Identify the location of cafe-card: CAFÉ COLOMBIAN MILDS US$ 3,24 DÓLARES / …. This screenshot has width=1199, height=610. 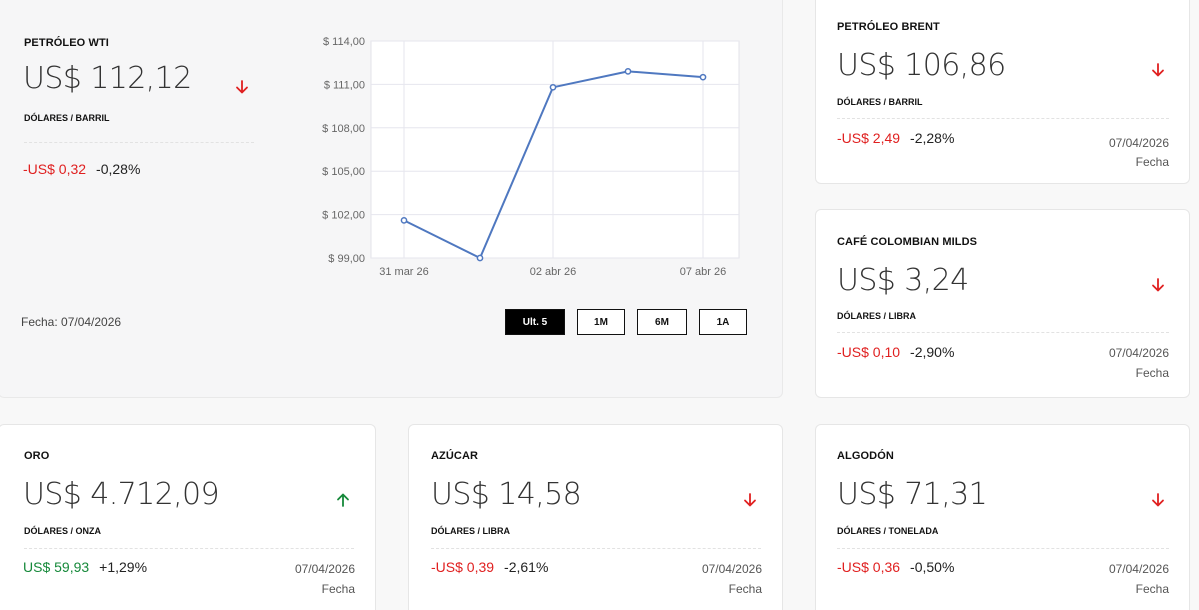
(1002, 303).